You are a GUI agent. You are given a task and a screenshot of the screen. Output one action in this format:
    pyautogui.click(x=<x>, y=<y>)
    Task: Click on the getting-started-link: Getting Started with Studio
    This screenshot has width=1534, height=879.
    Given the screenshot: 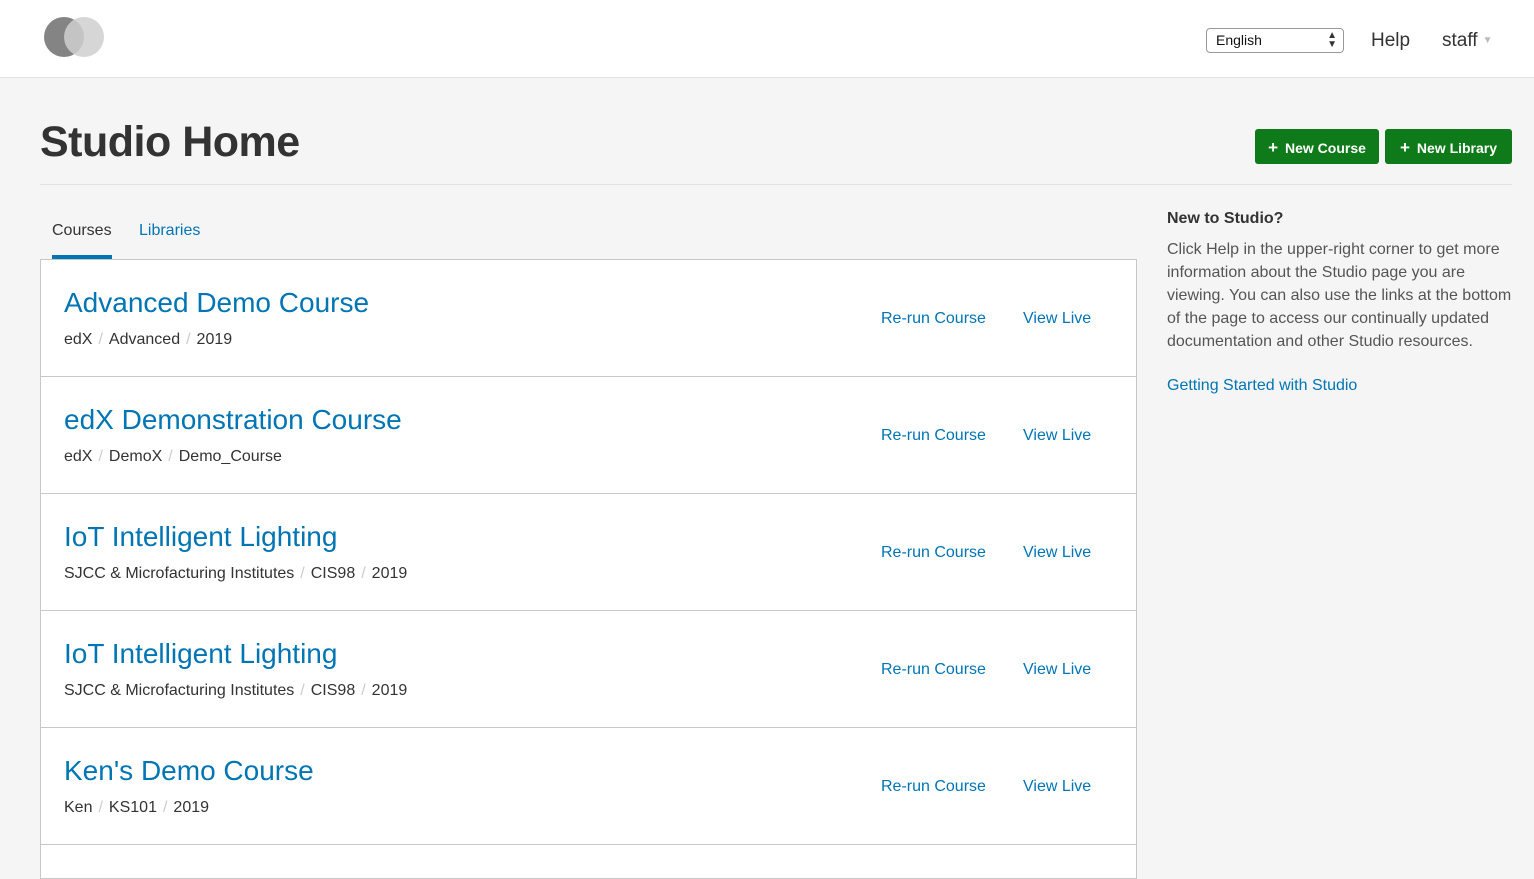 What is the action you would take?
    pyautogui.click(x=1262, y=385)
    